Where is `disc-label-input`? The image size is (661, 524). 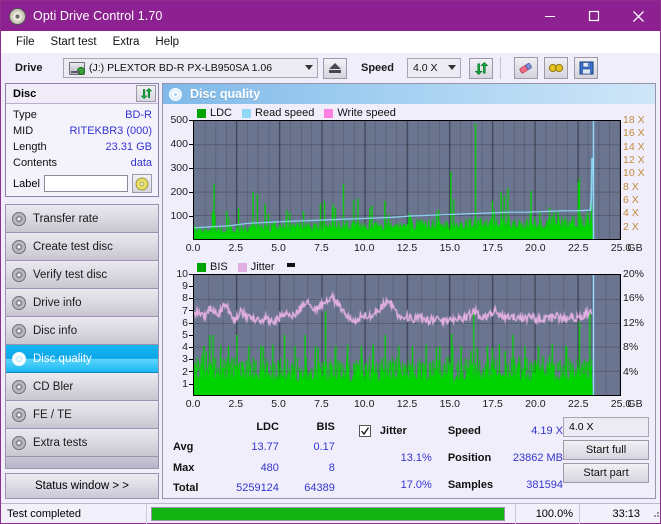
disc-label-input is located at coordinates (85, 183).